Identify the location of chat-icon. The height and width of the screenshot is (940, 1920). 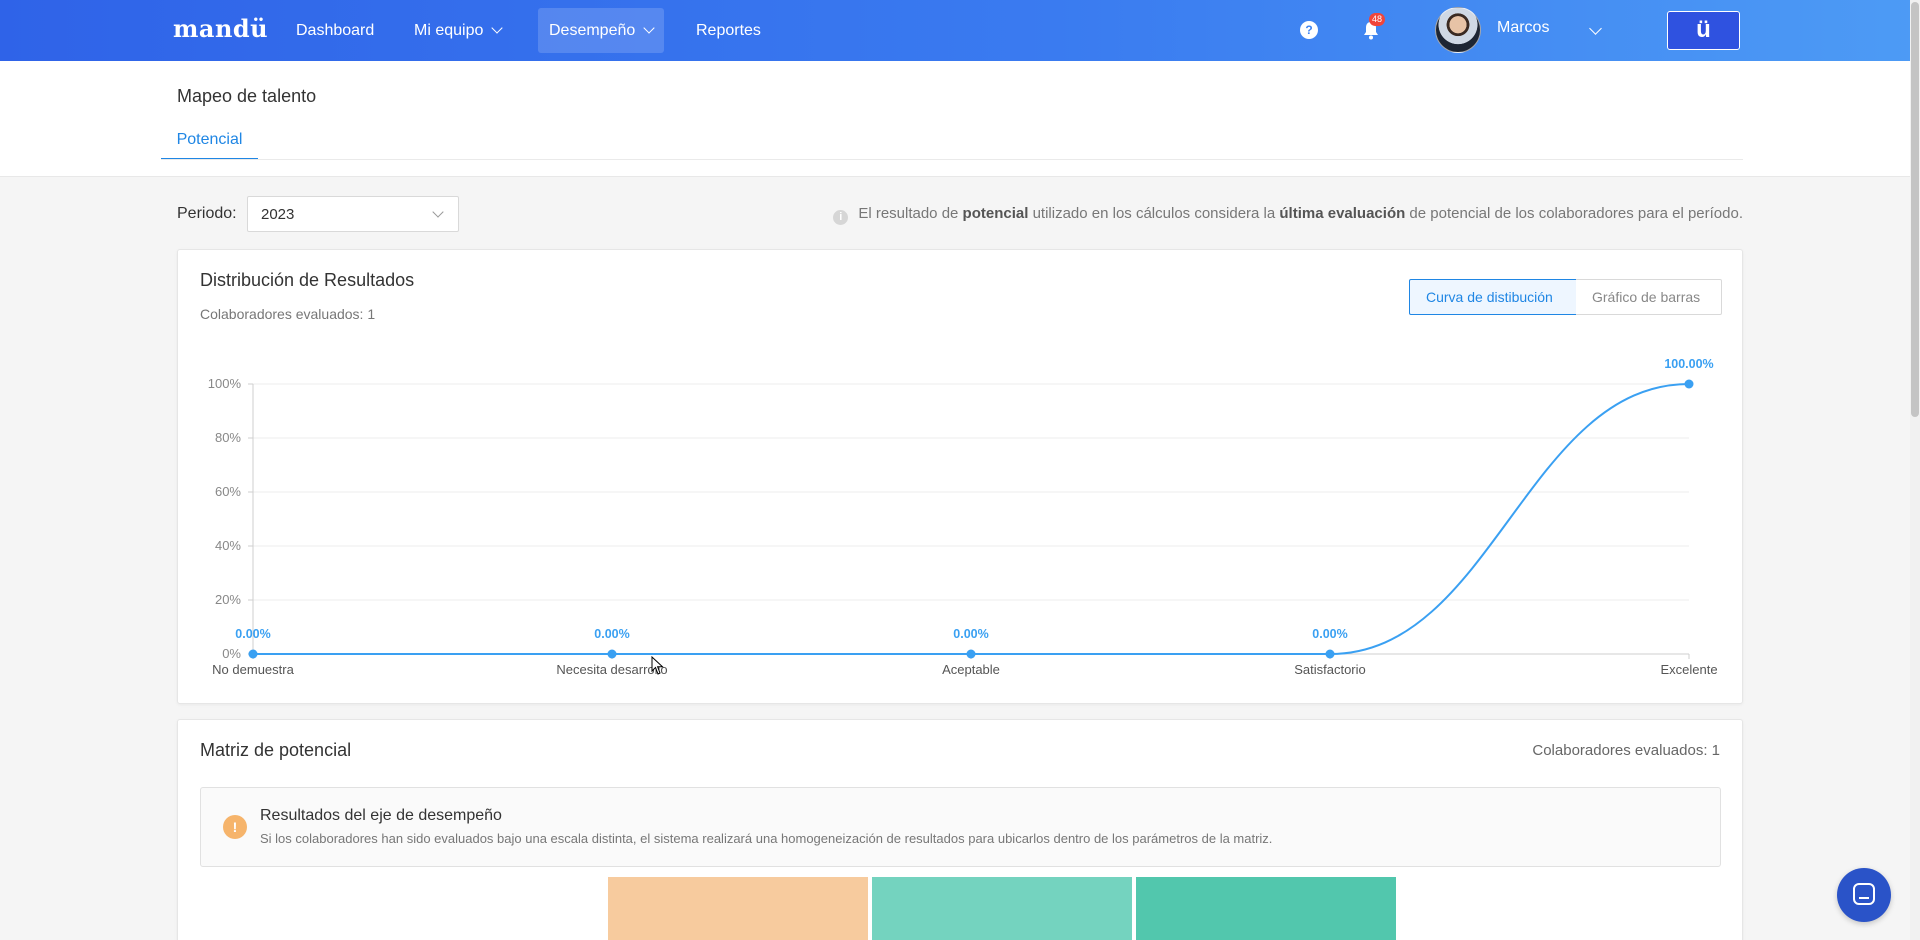
(1864, 894).